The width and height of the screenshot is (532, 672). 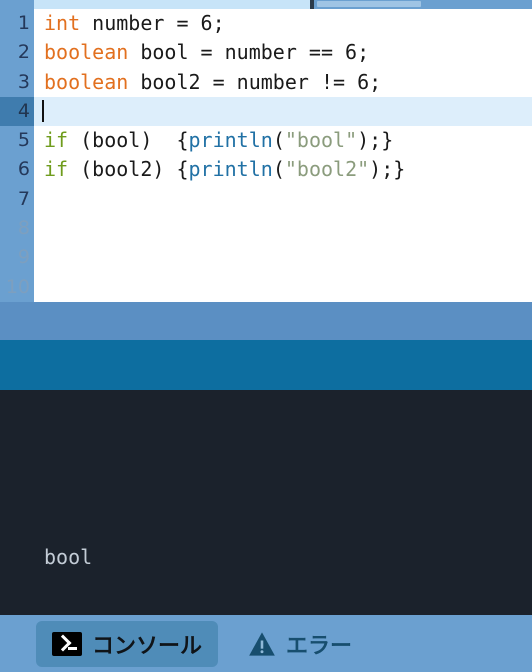 What do you see at coordinates (327, 169) in the screenshot?
I see `code-token: "bool2"` at bounding box center [327, 169].